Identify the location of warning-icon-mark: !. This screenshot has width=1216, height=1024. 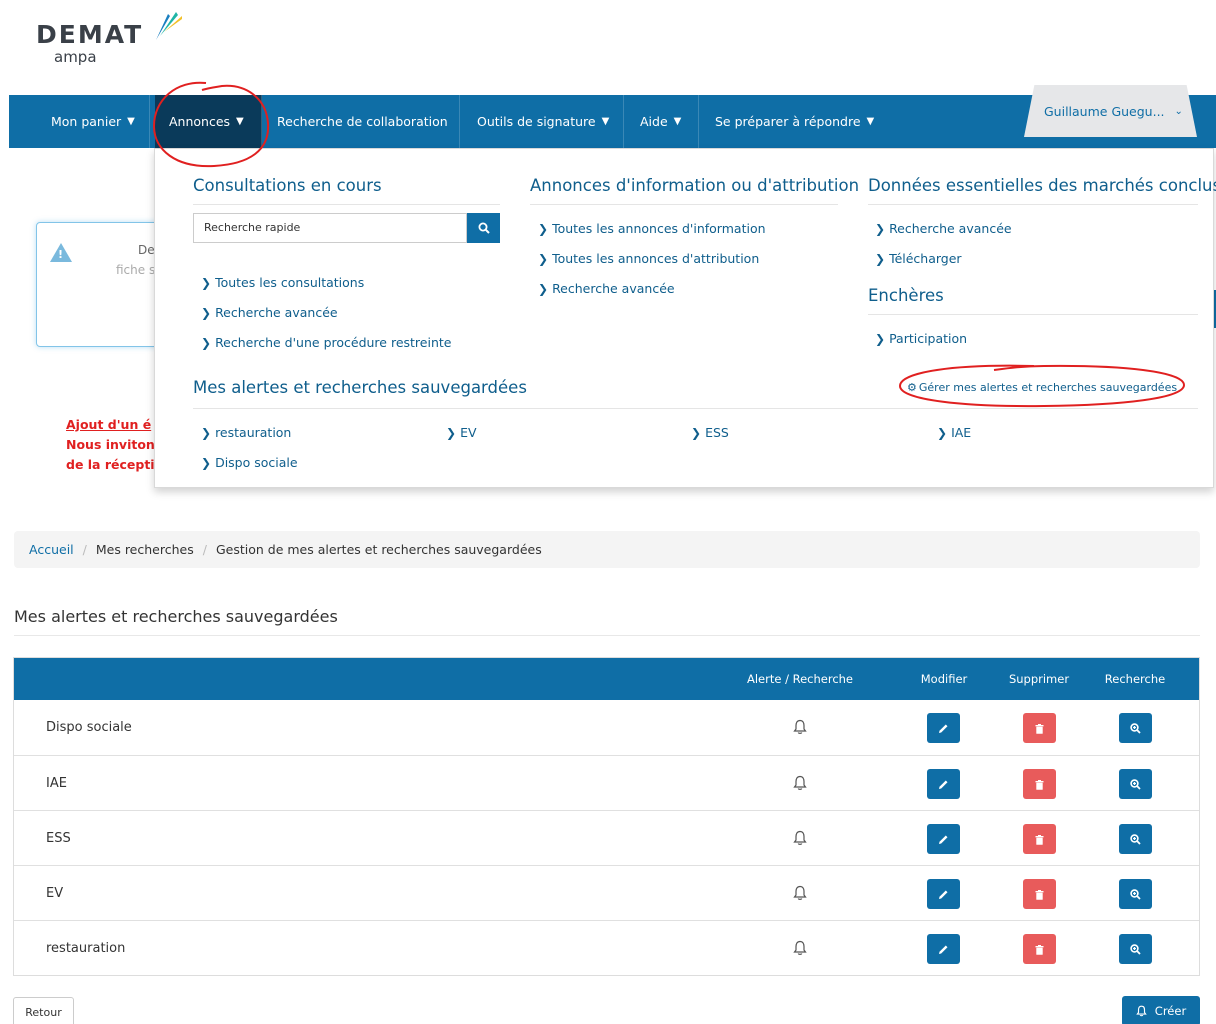
(61, 254).